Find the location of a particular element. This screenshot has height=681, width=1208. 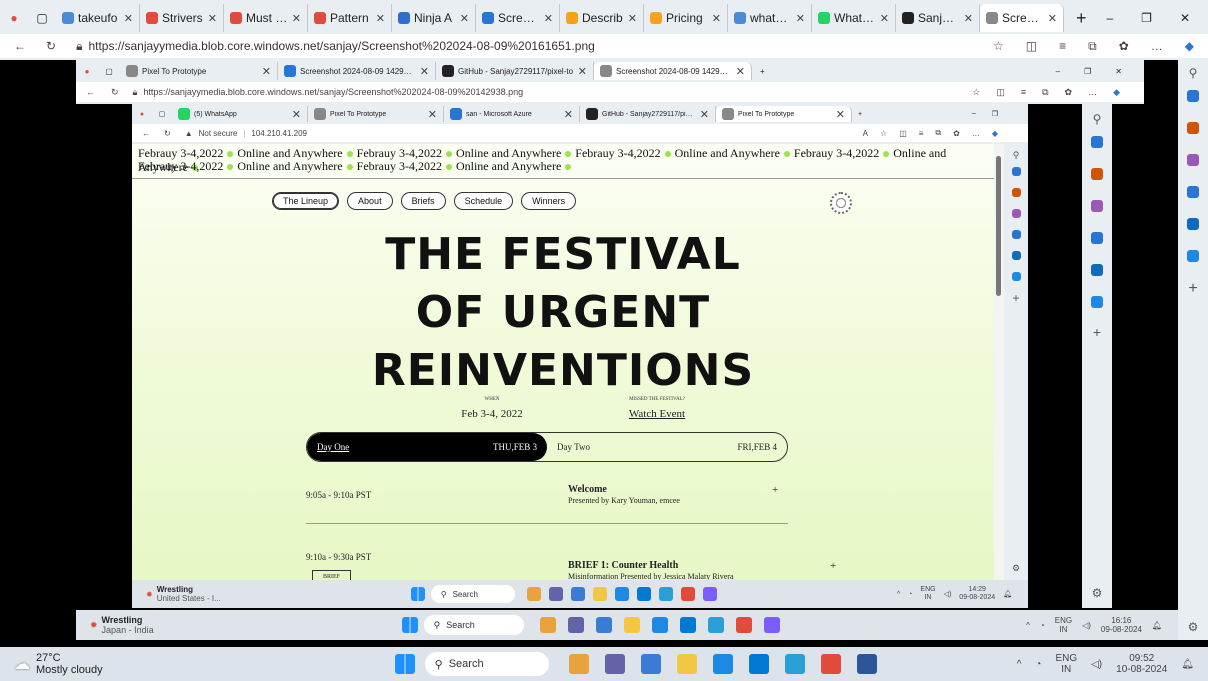

day-two-tab: Day Two FRI,FEB 4 is located at coordinates (667, 447).